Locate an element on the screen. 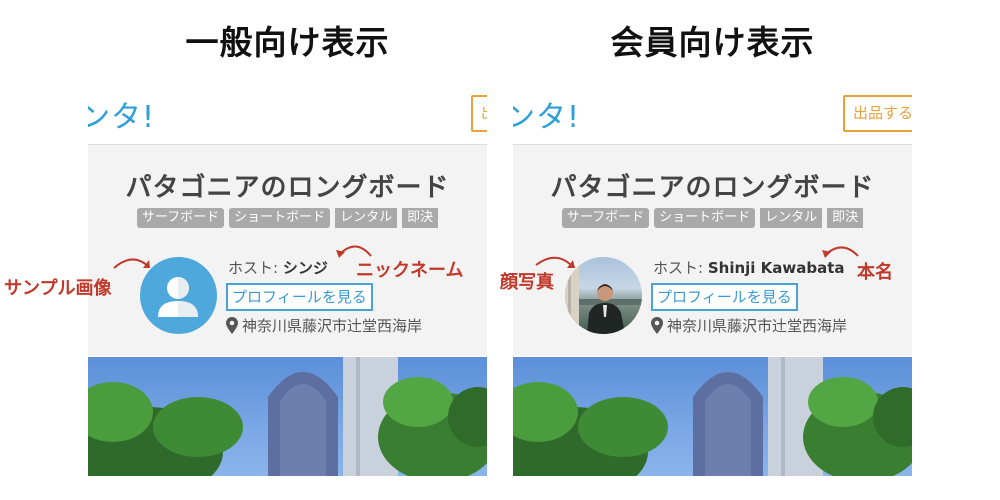  face-photo-image is located at coordinates (603, 295).